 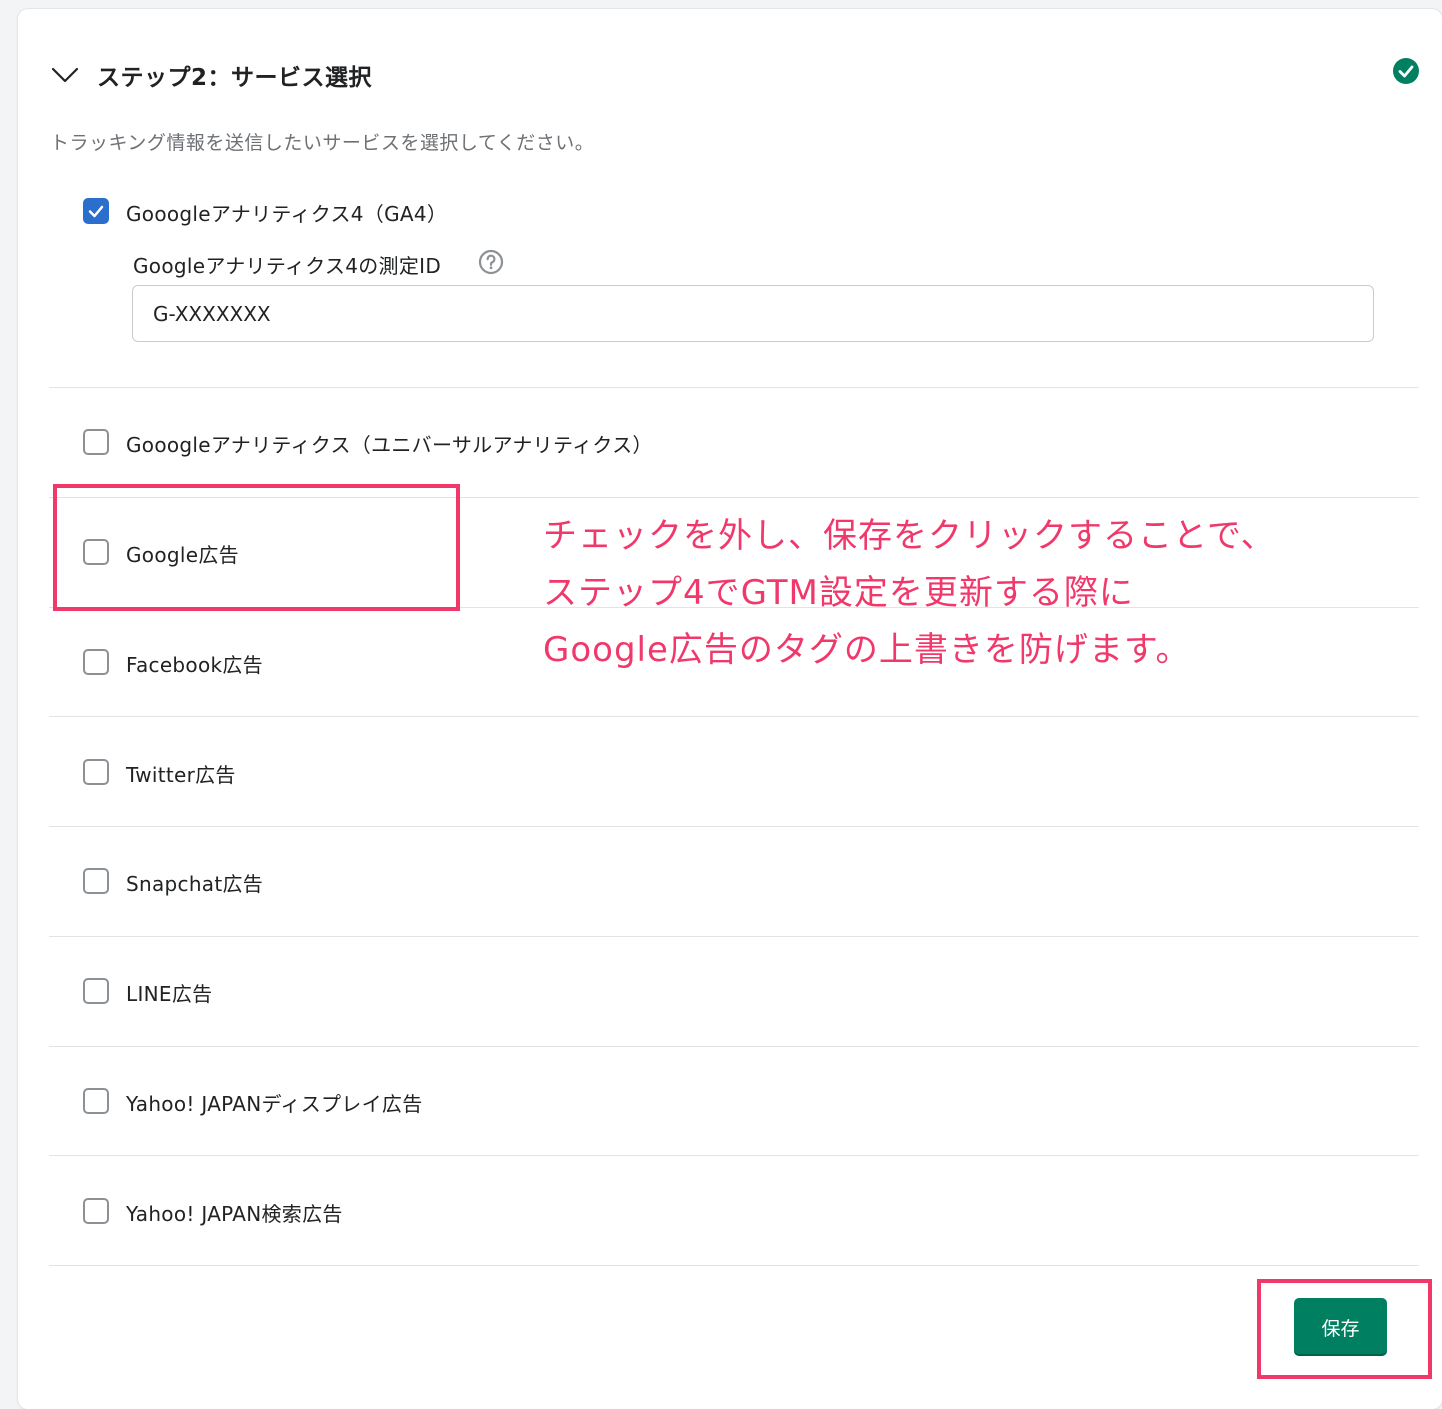 I want to click on checkbox-label-yahoo-display-ads: Yahoo! JAPANディスプレイ広告, so click(x=274, y=1102).